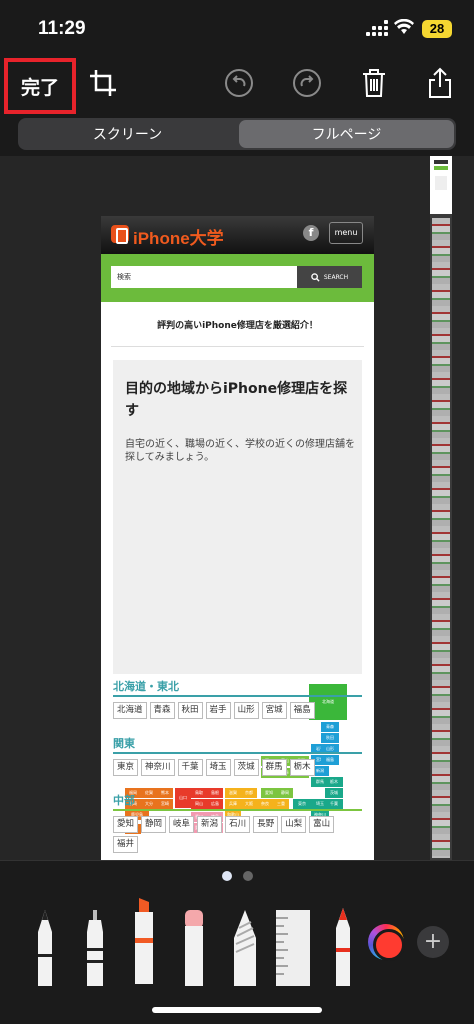  I want to click on map-prefecture-tile: 栃木, so click(334, 782).